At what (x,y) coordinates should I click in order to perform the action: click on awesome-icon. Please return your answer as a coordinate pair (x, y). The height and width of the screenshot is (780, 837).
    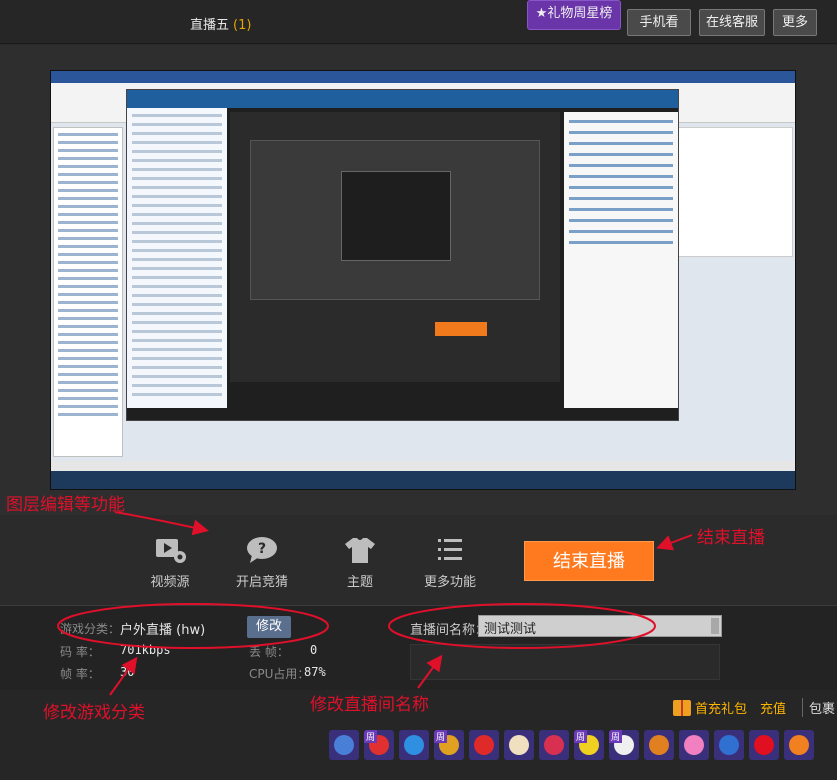
    Looking at the image, I should click on (659, 745).